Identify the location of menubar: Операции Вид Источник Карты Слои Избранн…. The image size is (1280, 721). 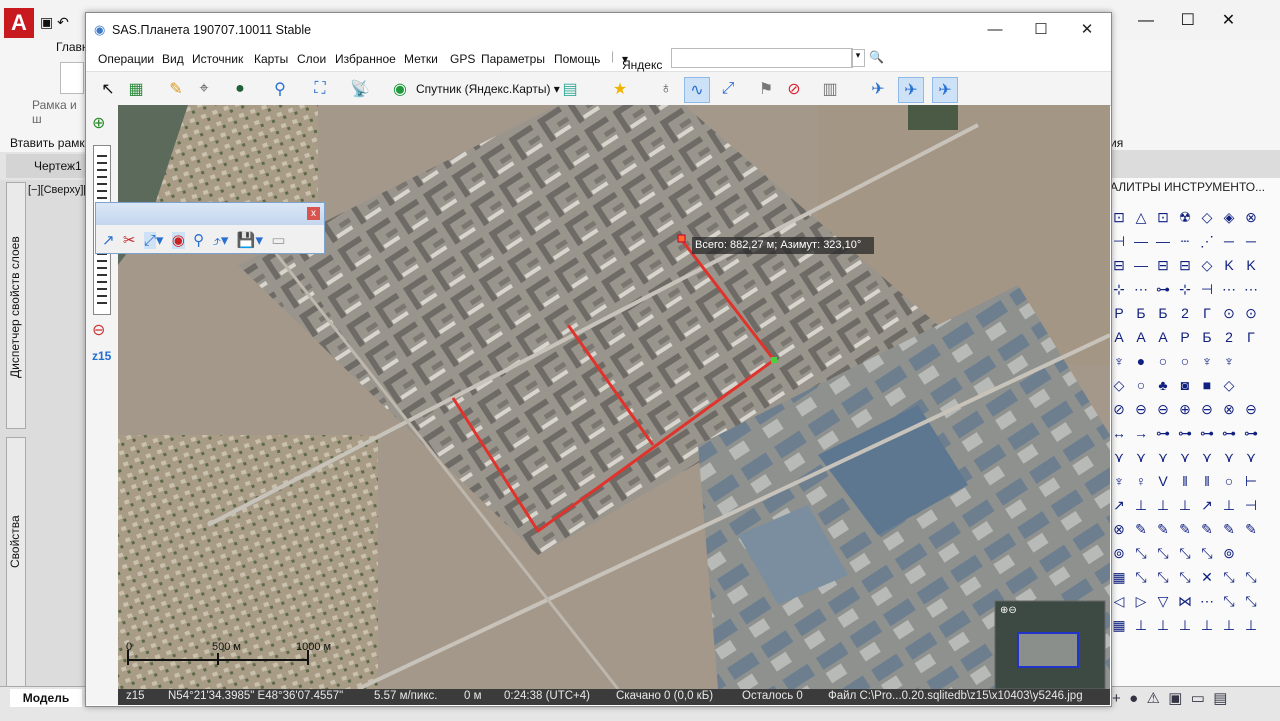
(598, 59).